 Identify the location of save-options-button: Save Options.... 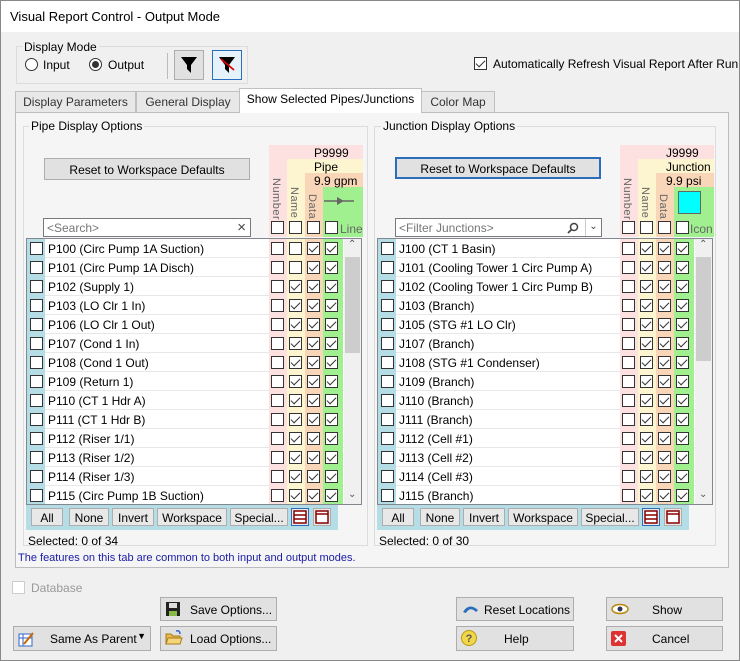
(218, 609).